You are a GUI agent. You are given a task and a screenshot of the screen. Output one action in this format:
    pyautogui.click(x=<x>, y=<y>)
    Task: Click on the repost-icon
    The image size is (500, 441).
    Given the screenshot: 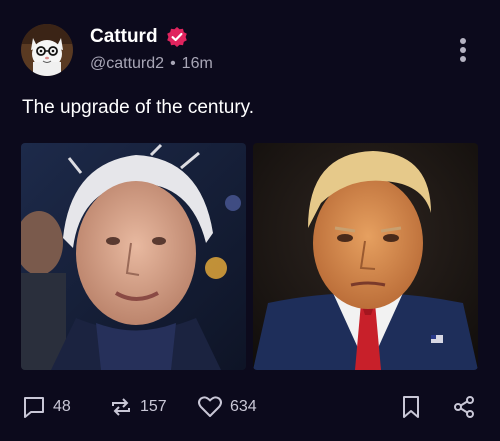 What is the action you would take?
    pyautogui.click(x=121, y=407)
    